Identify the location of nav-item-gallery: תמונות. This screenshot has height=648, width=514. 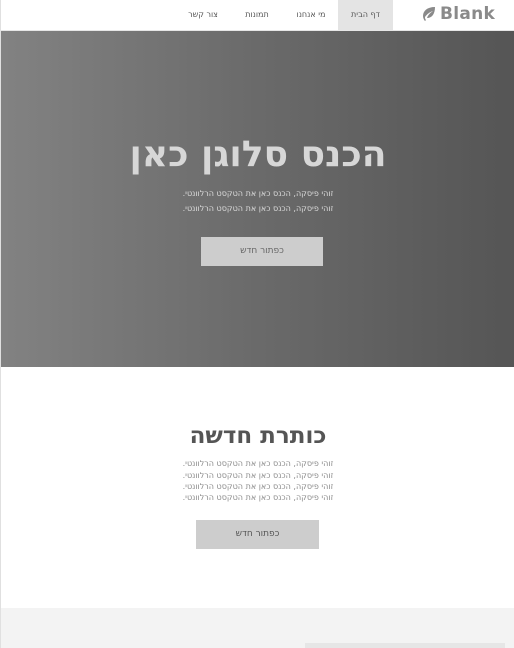
(257, 15).